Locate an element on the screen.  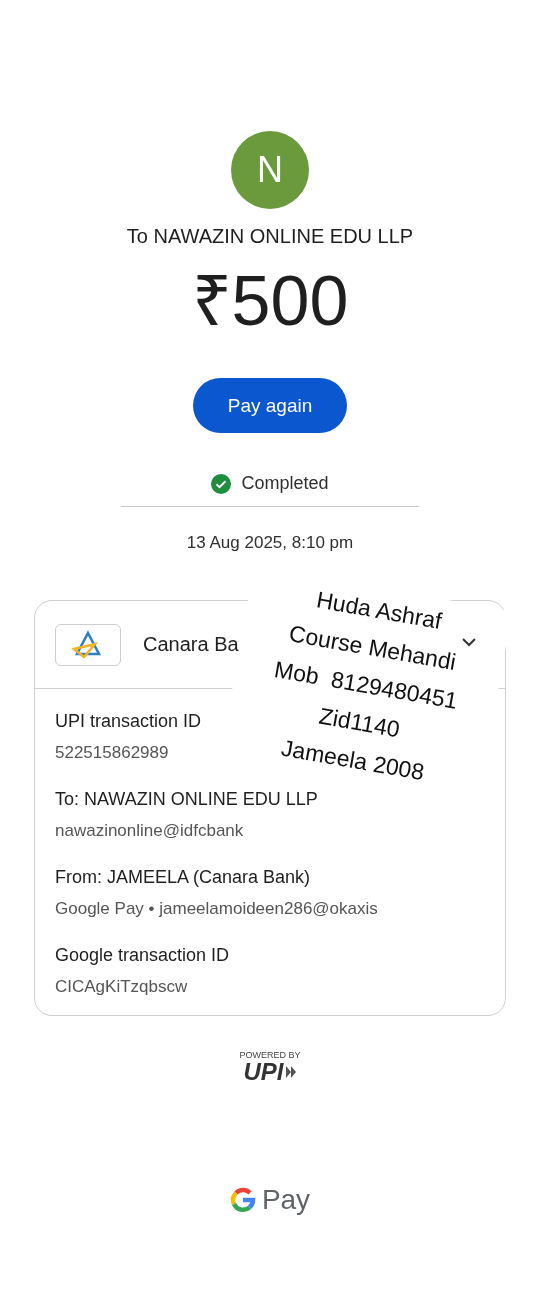
detail-label: UPI transaction ID is located at coordinates (128, 721).